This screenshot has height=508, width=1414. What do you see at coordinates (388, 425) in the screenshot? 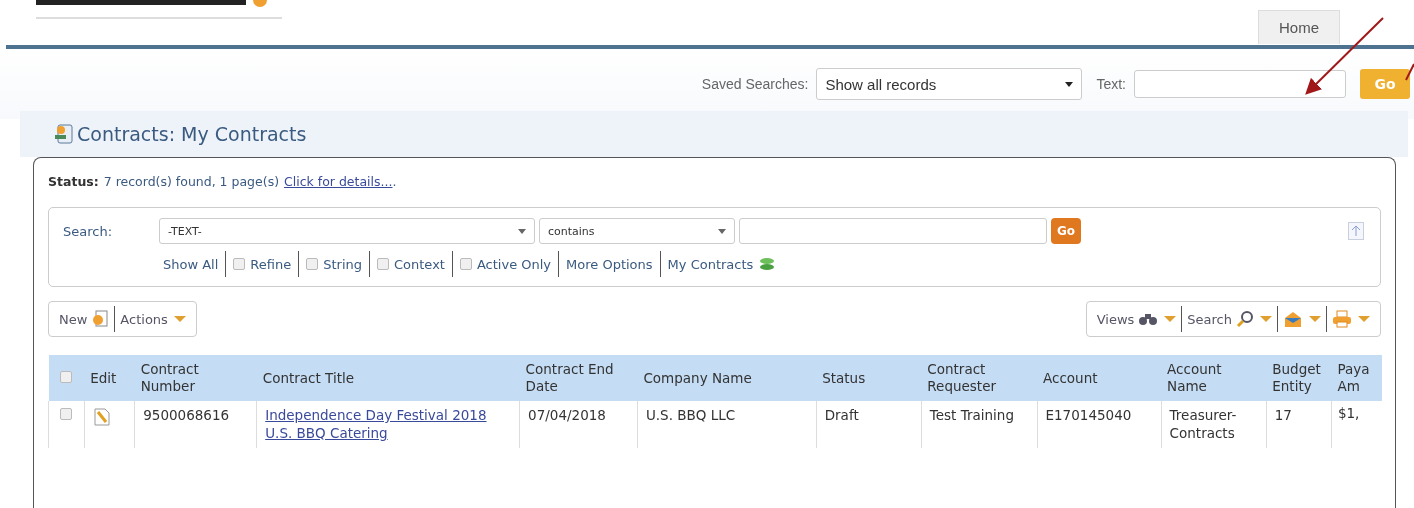
I see `contract-title-link: Independence Day Festival 2018 U.S. BBQ Catering` at bounding box center [388, 425].